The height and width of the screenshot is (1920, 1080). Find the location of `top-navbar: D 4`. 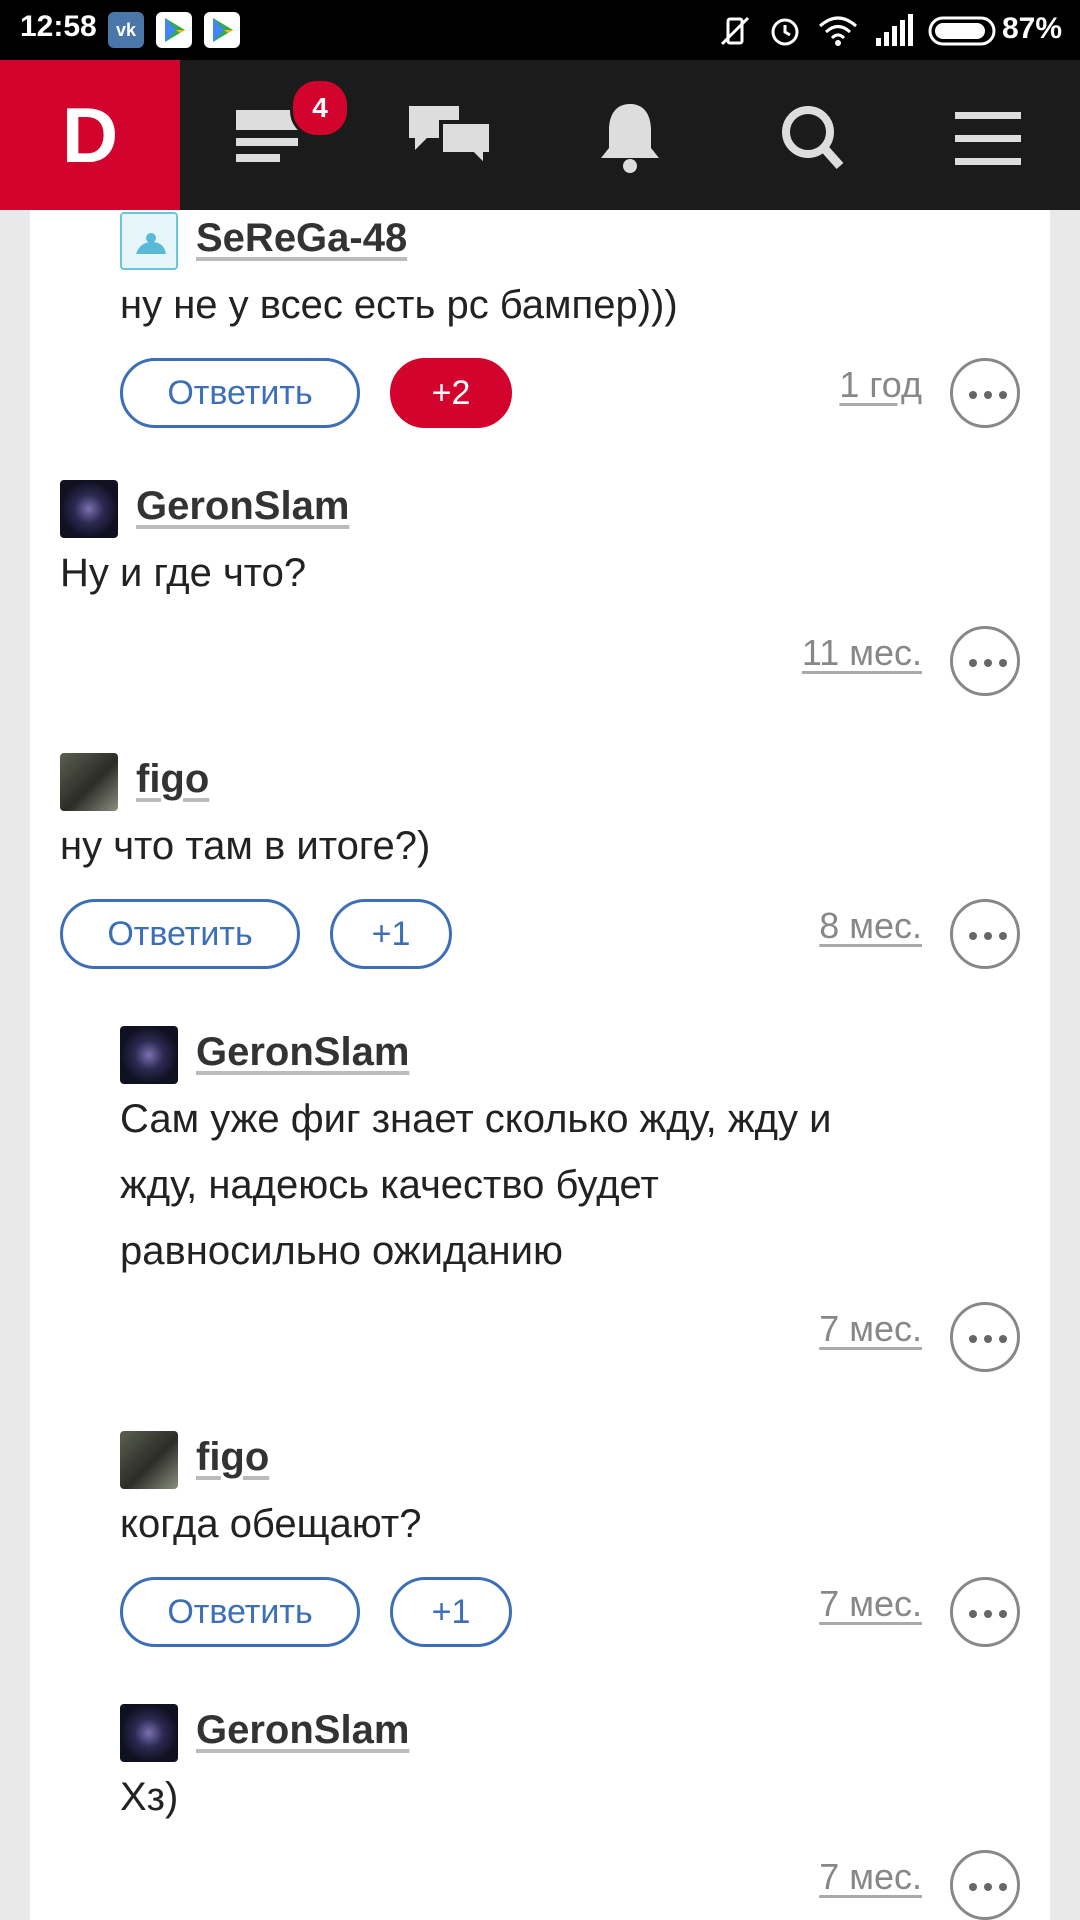

top-navbar: D 4 is located at coordinates (540, 135).